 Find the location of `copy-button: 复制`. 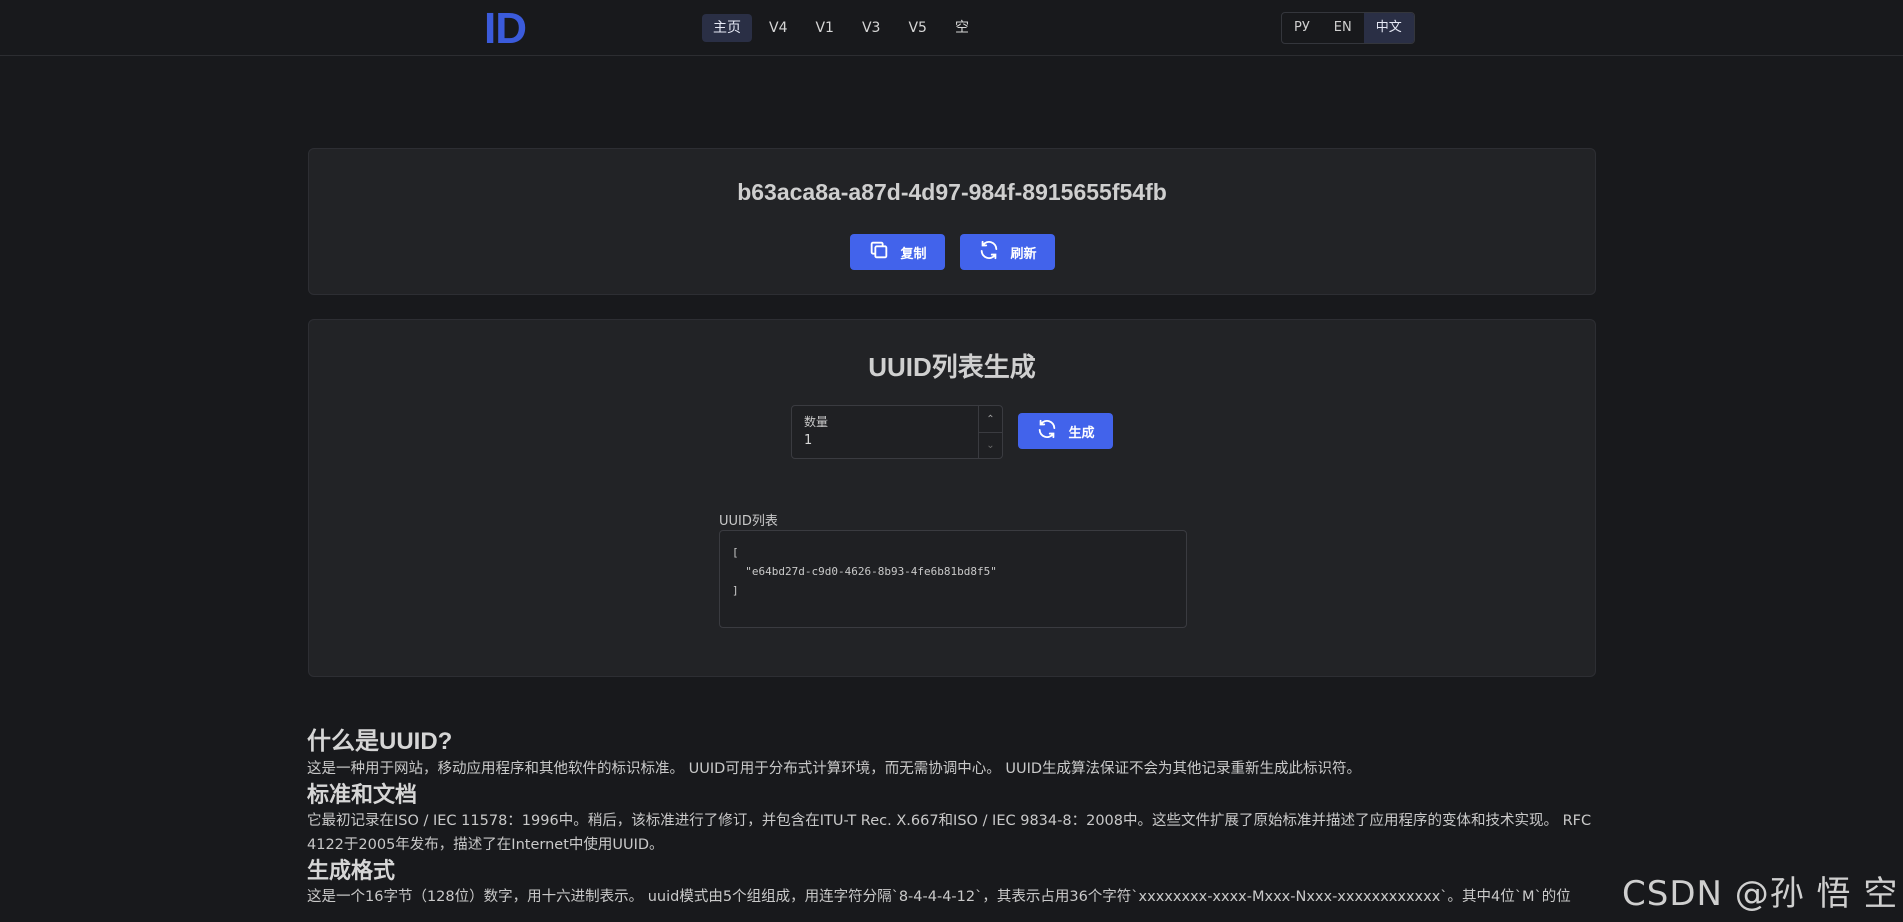

copy-button: 复制 is located at coordinates (897, 252).